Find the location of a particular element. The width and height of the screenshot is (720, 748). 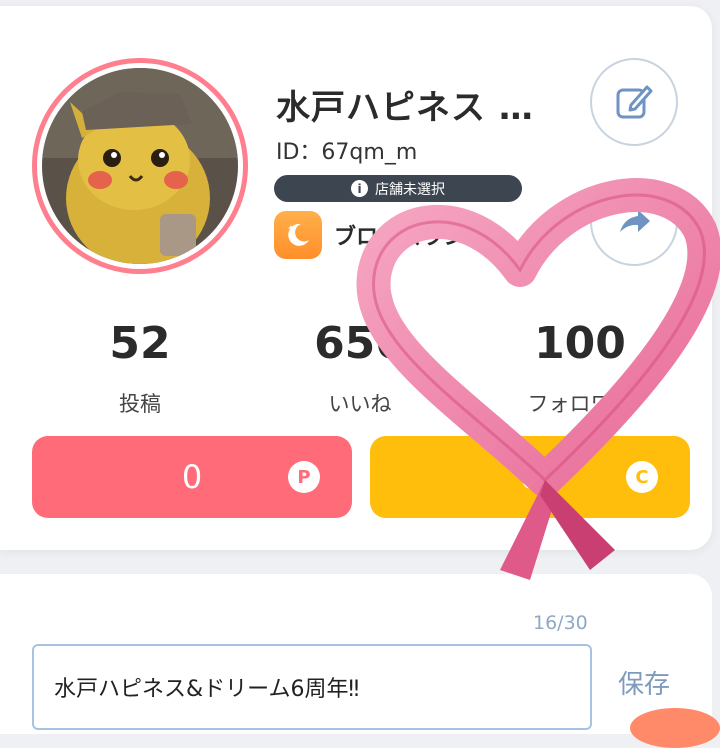

point-bar-c: 0 C is located at coordinates (530, 477).